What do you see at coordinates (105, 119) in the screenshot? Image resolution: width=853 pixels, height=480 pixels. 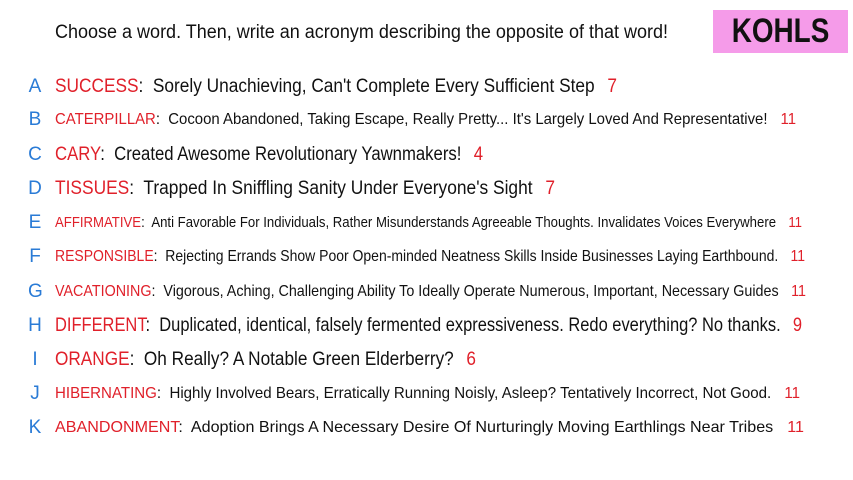 I see `item-word: CATERPILLAR` at bounding box center [105, 119].